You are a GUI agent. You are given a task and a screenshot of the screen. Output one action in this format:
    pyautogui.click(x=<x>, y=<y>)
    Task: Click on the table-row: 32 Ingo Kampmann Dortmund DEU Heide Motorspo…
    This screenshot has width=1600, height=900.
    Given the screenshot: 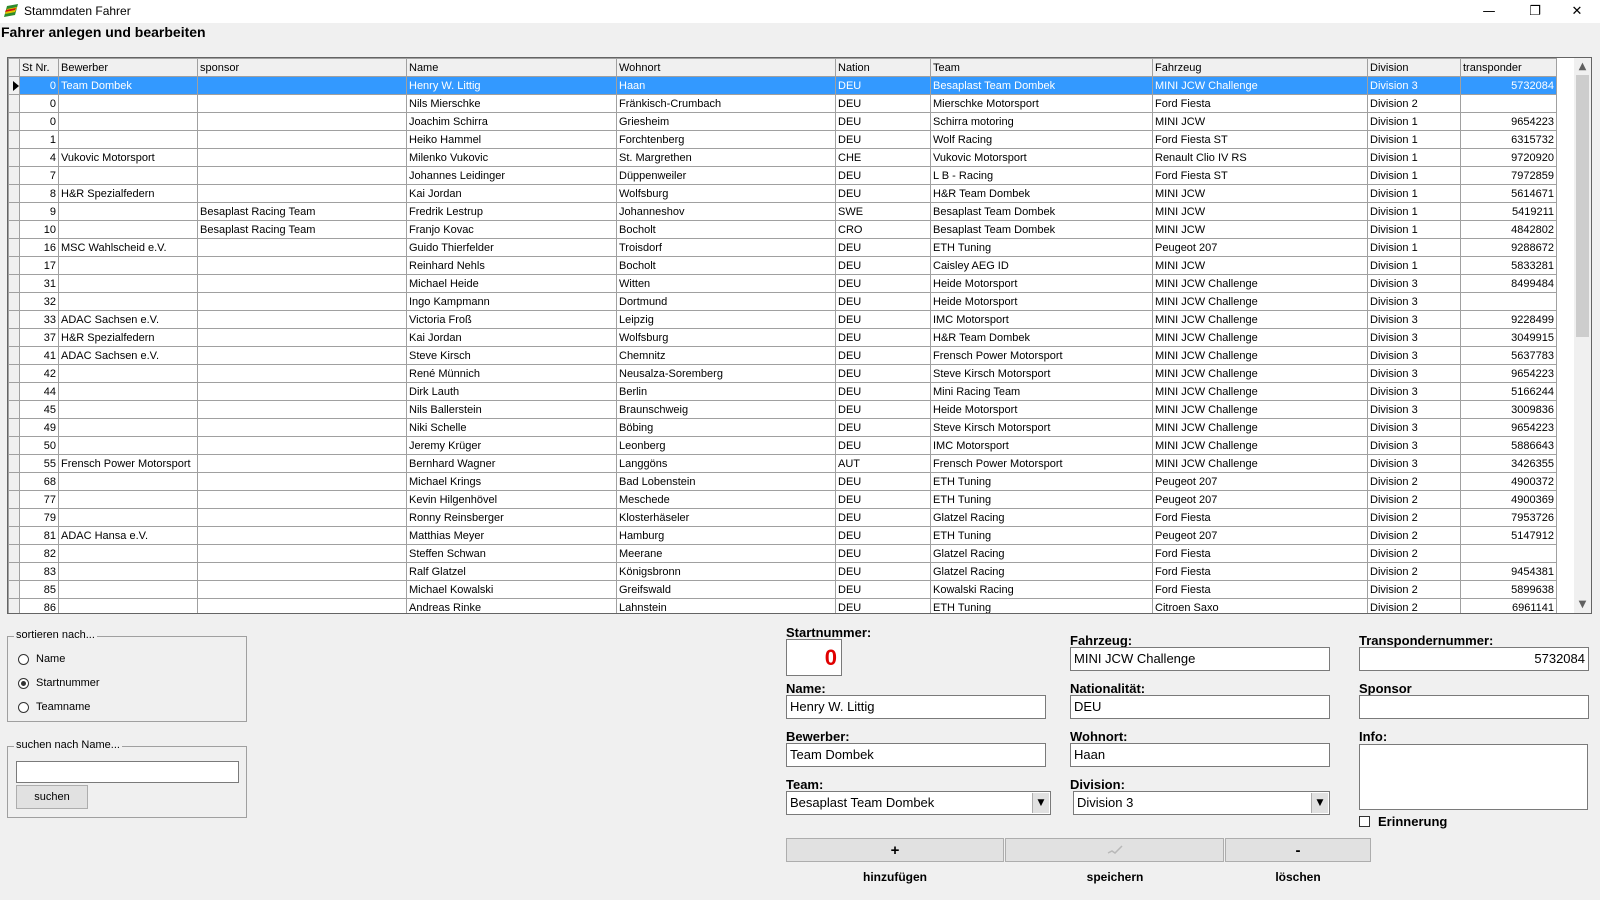 What is the action you would take?
    pyautogui.click(x=782, y=301)
    